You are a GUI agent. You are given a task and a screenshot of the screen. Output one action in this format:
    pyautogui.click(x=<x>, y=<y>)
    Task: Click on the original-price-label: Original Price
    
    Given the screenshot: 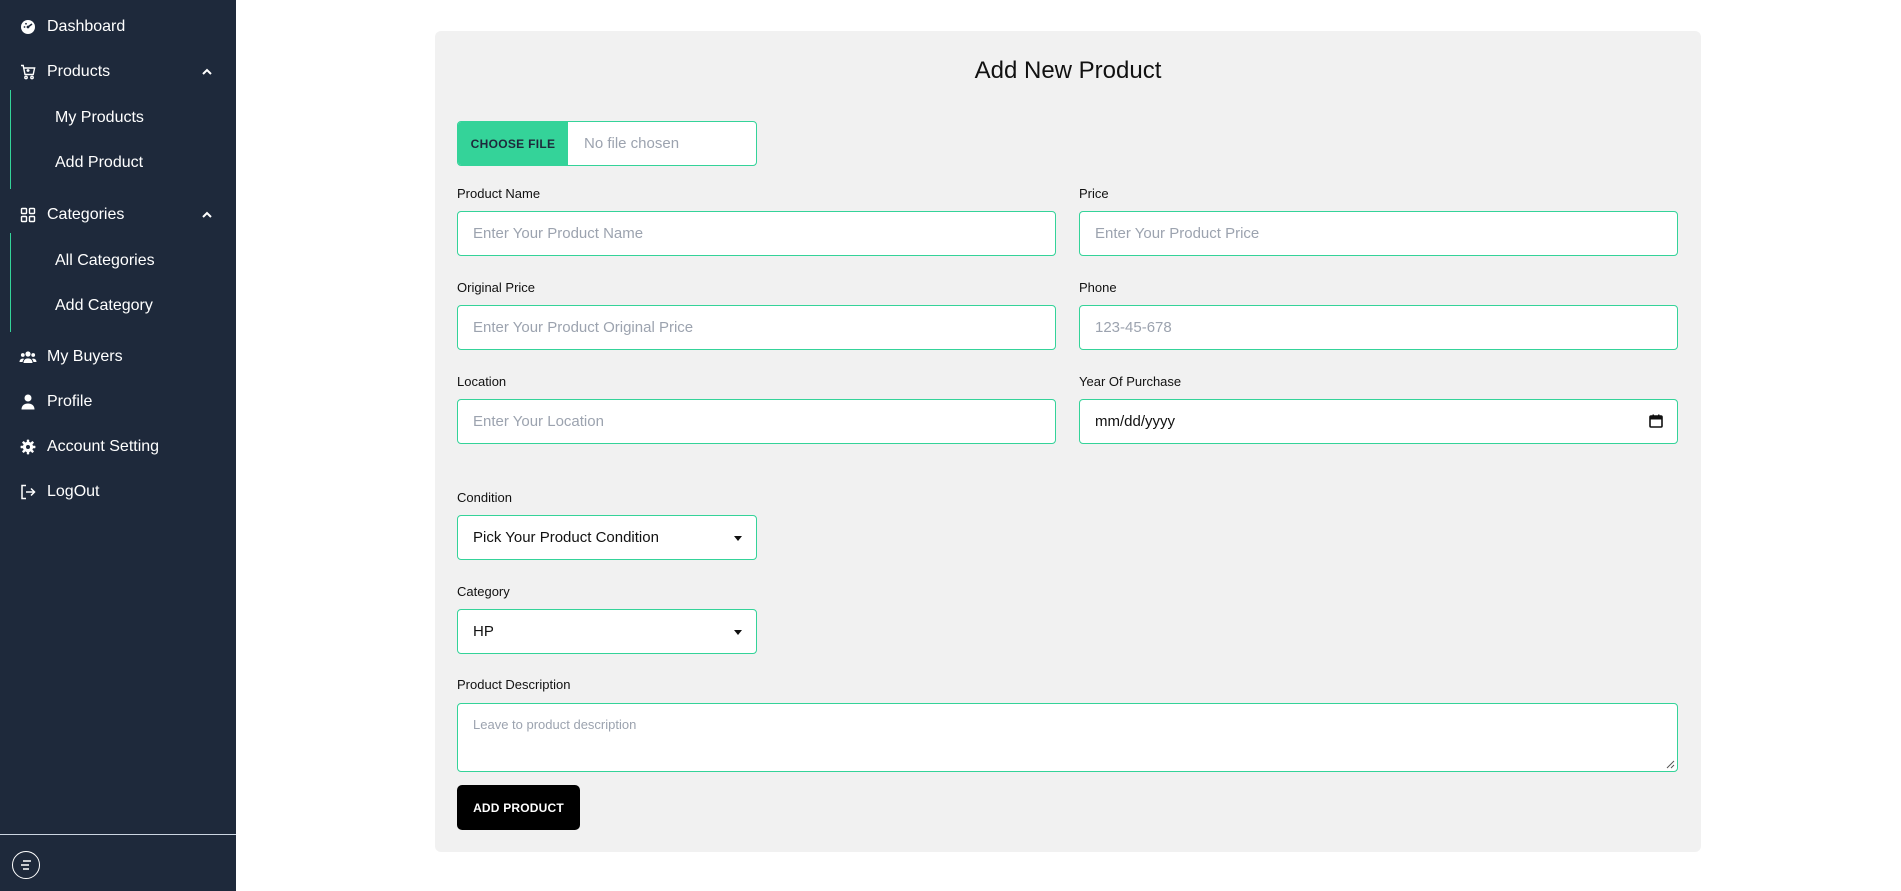 What is the action you would take?
    pyautogui.click(x=496, y=287)
    